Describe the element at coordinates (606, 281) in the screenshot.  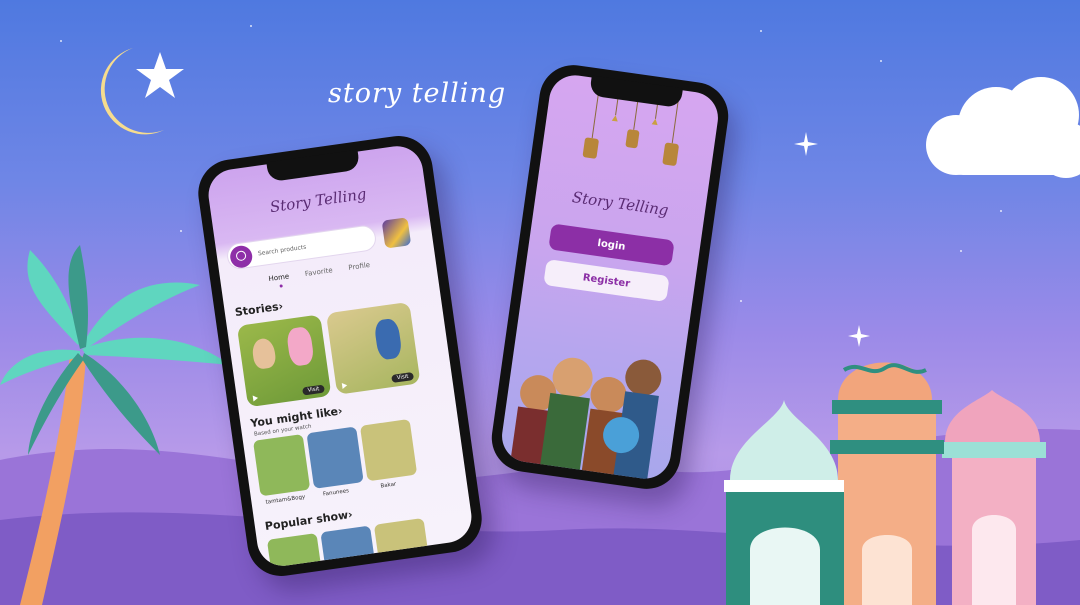
I see `register-button: Register` at that location.